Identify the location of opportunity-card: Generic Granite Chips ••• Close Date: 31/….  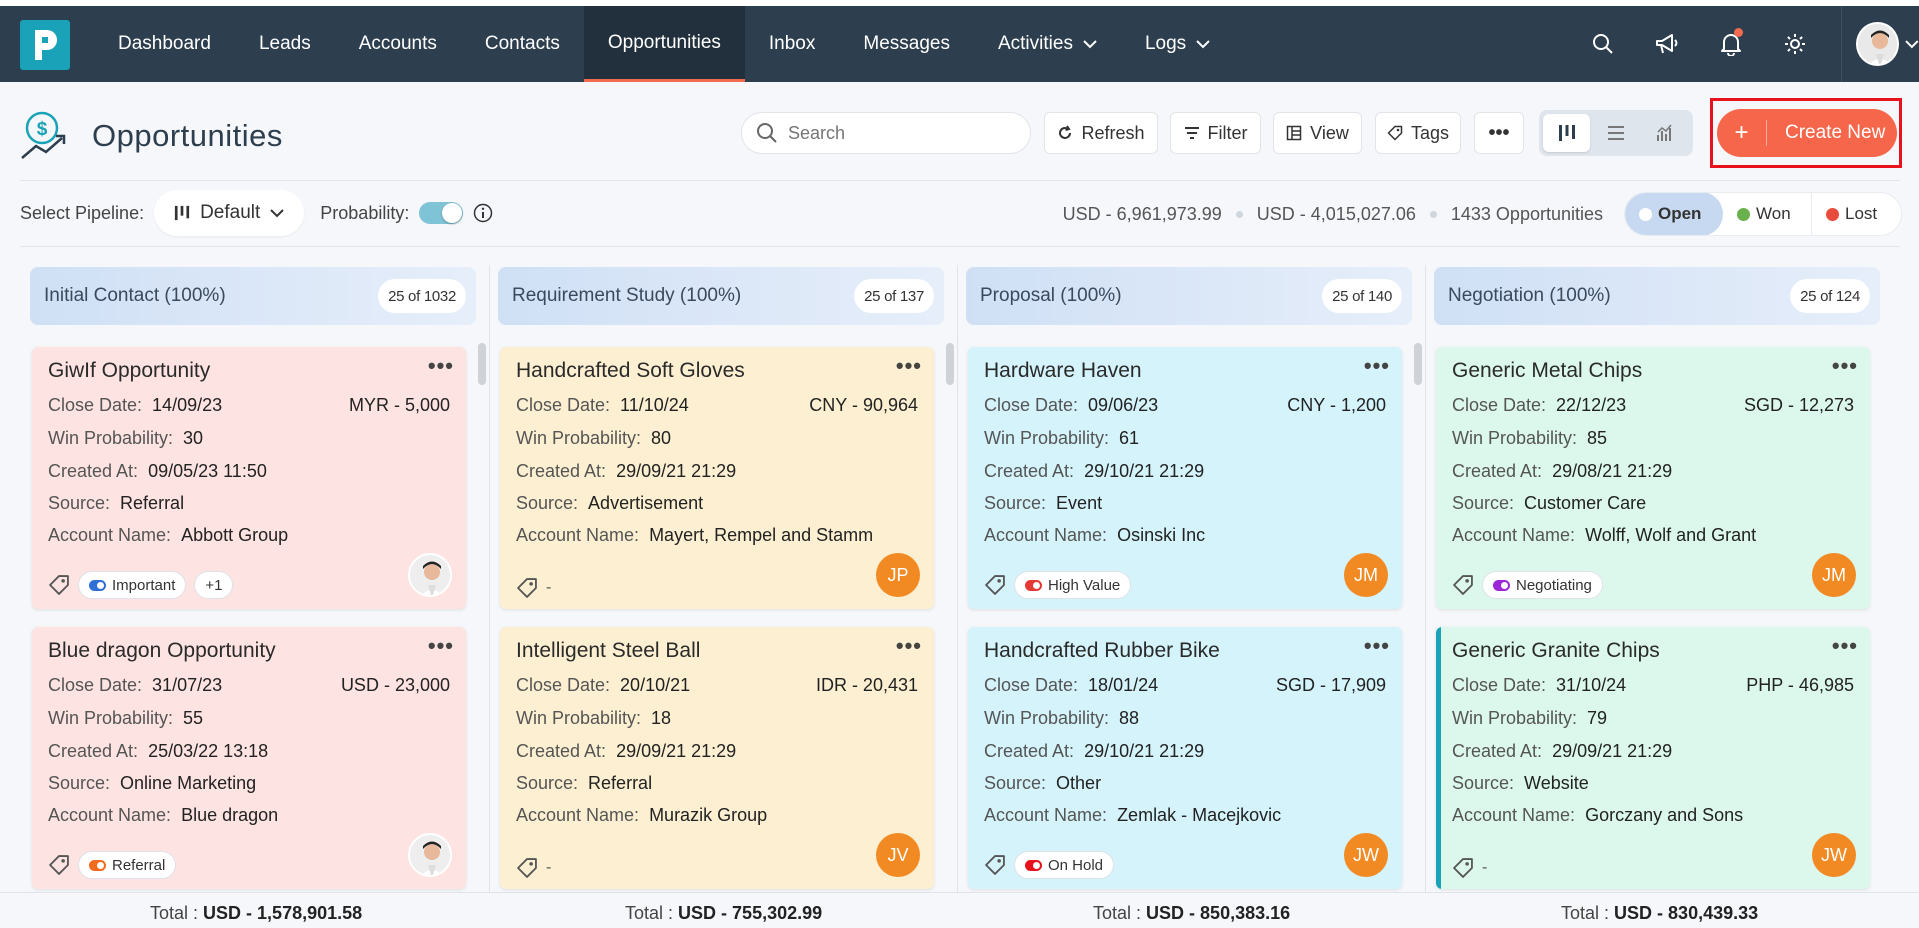
(1653, 758).